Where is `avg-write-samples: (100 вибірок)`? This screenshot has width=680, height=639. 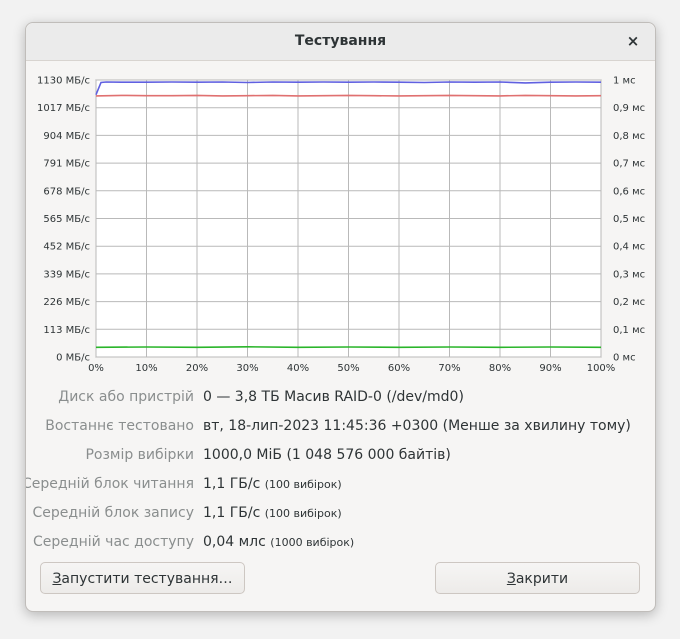 avg-write-samples: (100 вибірок) is located at coordinates (303, 513).